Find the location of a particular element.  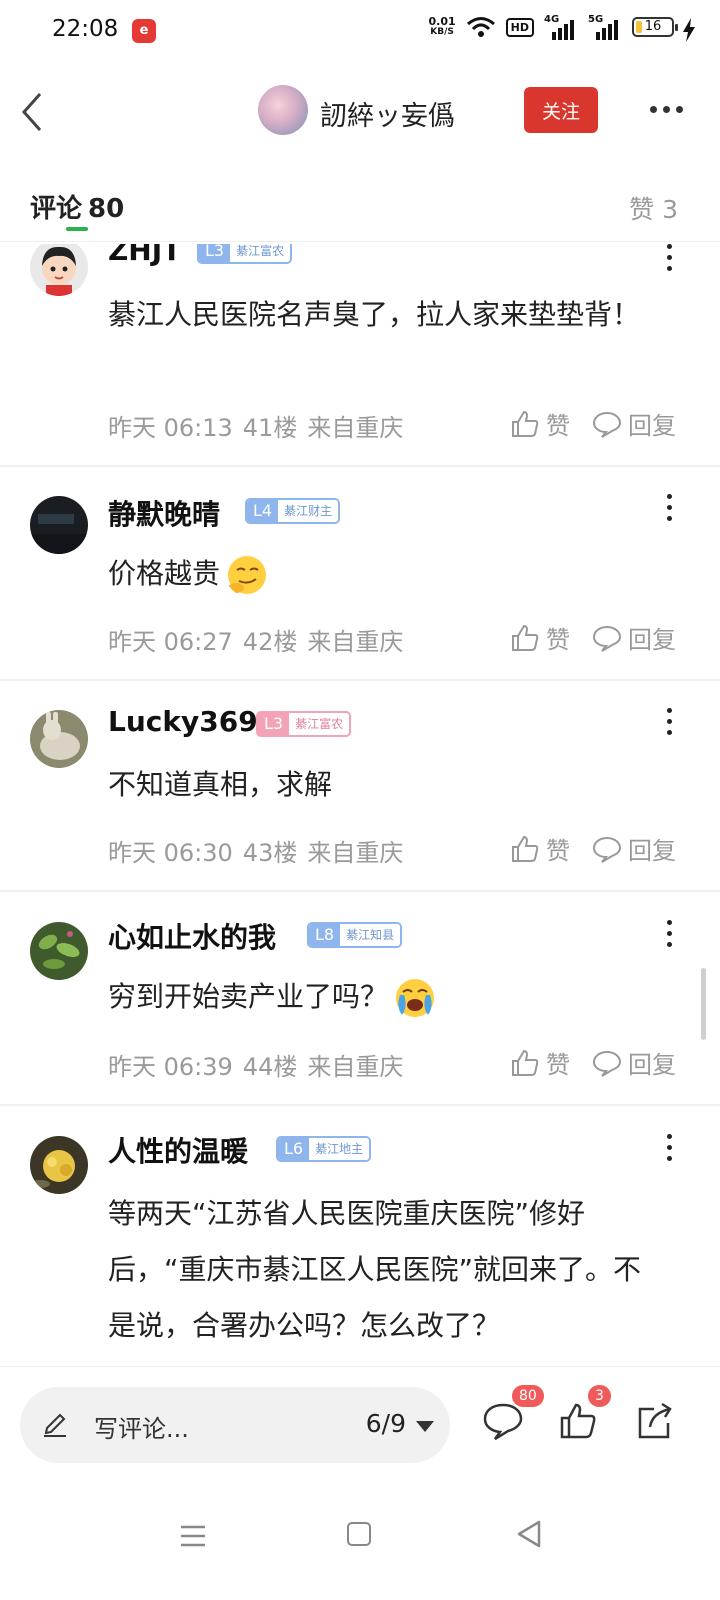

level-badge: L3 綦江富农 is located at coordinates (304, 724).